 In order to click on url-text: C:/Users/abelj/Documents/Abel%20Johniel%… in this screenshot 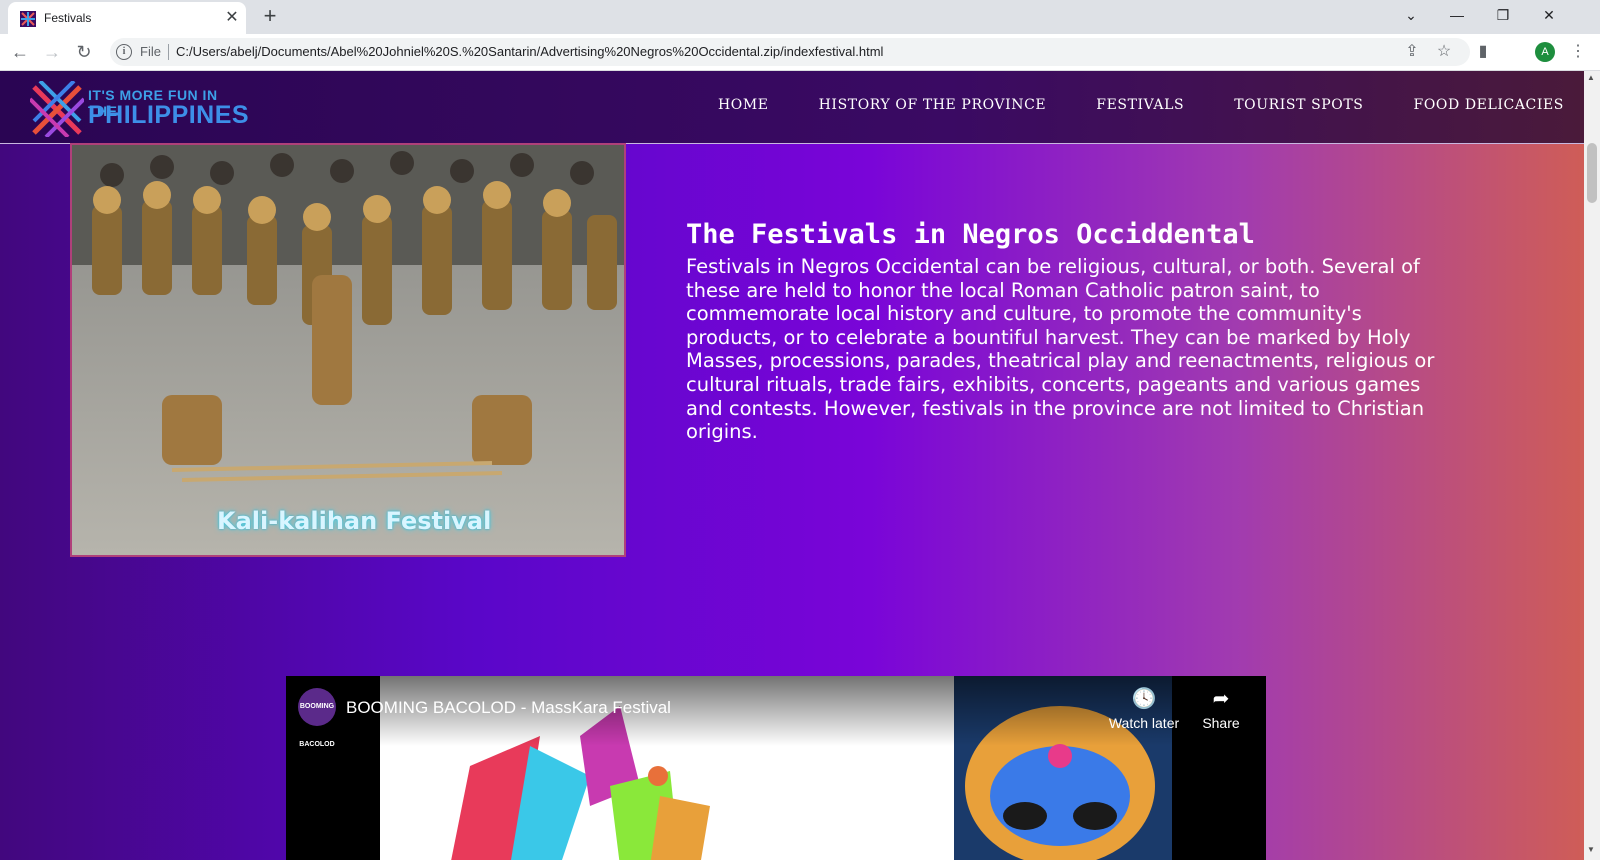, I will do `click(529, 51)`.